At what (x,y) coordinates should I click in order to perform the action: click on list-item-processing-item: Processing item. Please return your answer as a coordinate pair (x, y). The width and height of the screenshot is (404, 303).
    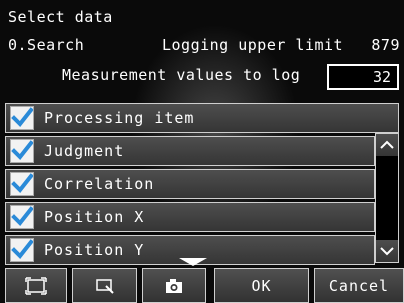
    Looking at the image, I should click on (202, 118).